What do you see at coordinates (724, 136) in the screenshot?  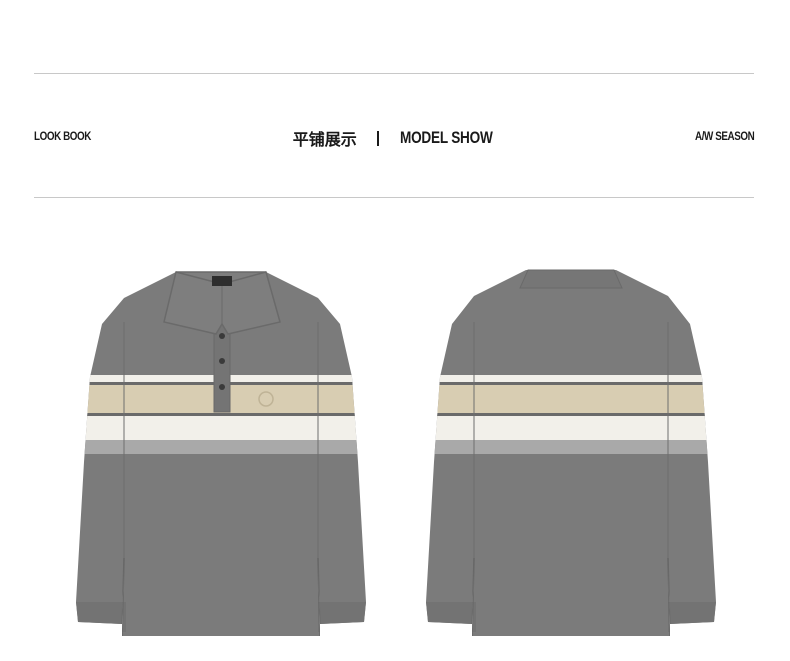 I see `season-label: A/W SEASON` at bounding box center [724, 136].